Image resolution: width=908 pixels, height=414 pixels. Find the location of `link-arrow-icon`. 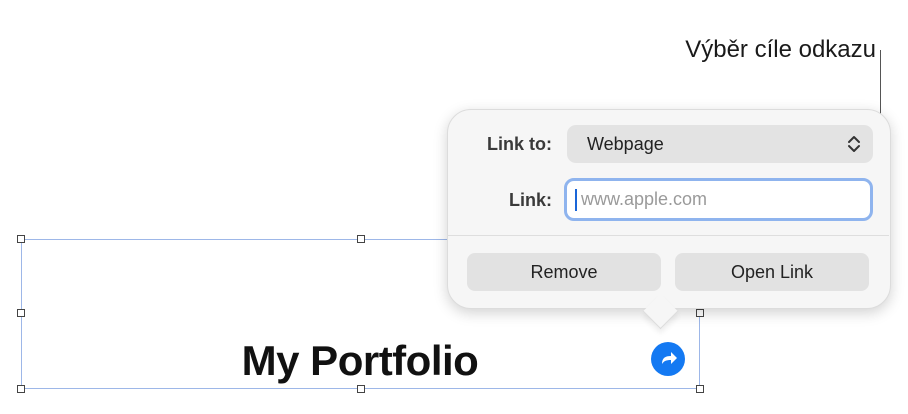

link-arrow-icon is located at coordinates (668, 359).